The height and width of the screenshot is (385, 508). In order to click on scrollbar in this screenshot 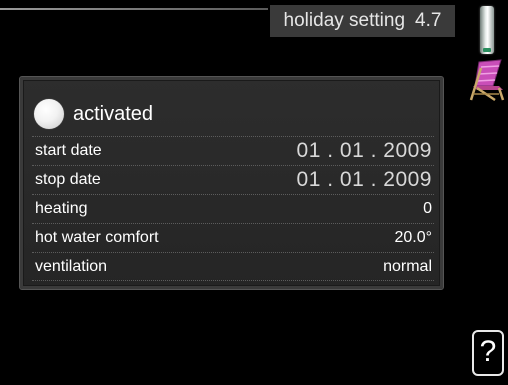, I will do `click(487, 30)`.